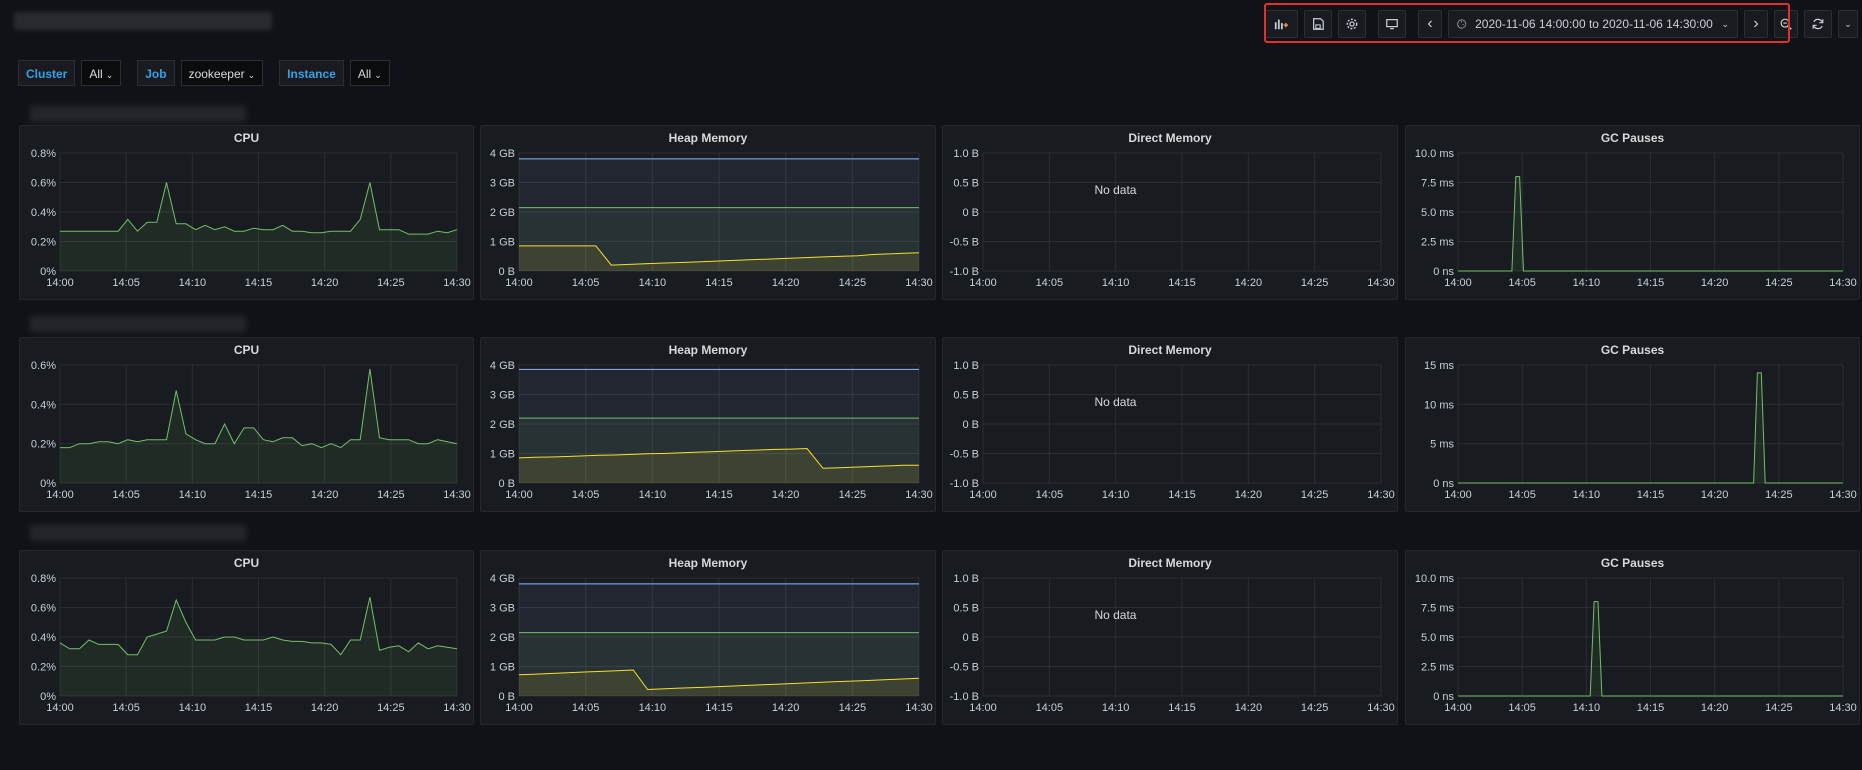  I want to click on save-icon, so click(1318, 24).